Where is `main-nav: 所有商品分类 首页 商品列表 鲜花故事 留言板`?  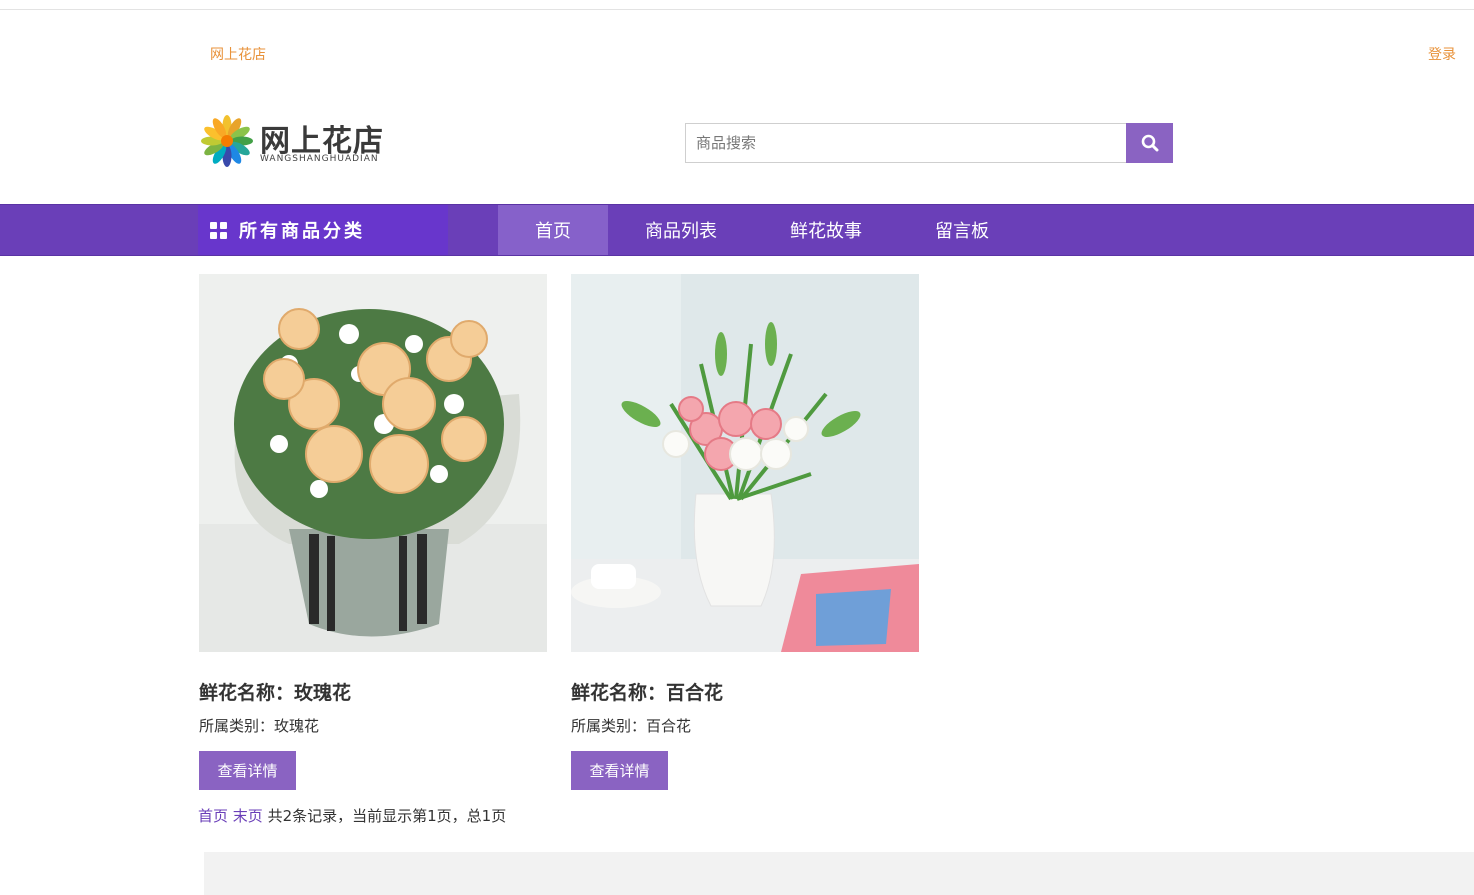 main-nav: 所有商品分类 首页 商品列表 鲜花故事 留言板 is located at coordinates (737, 230).